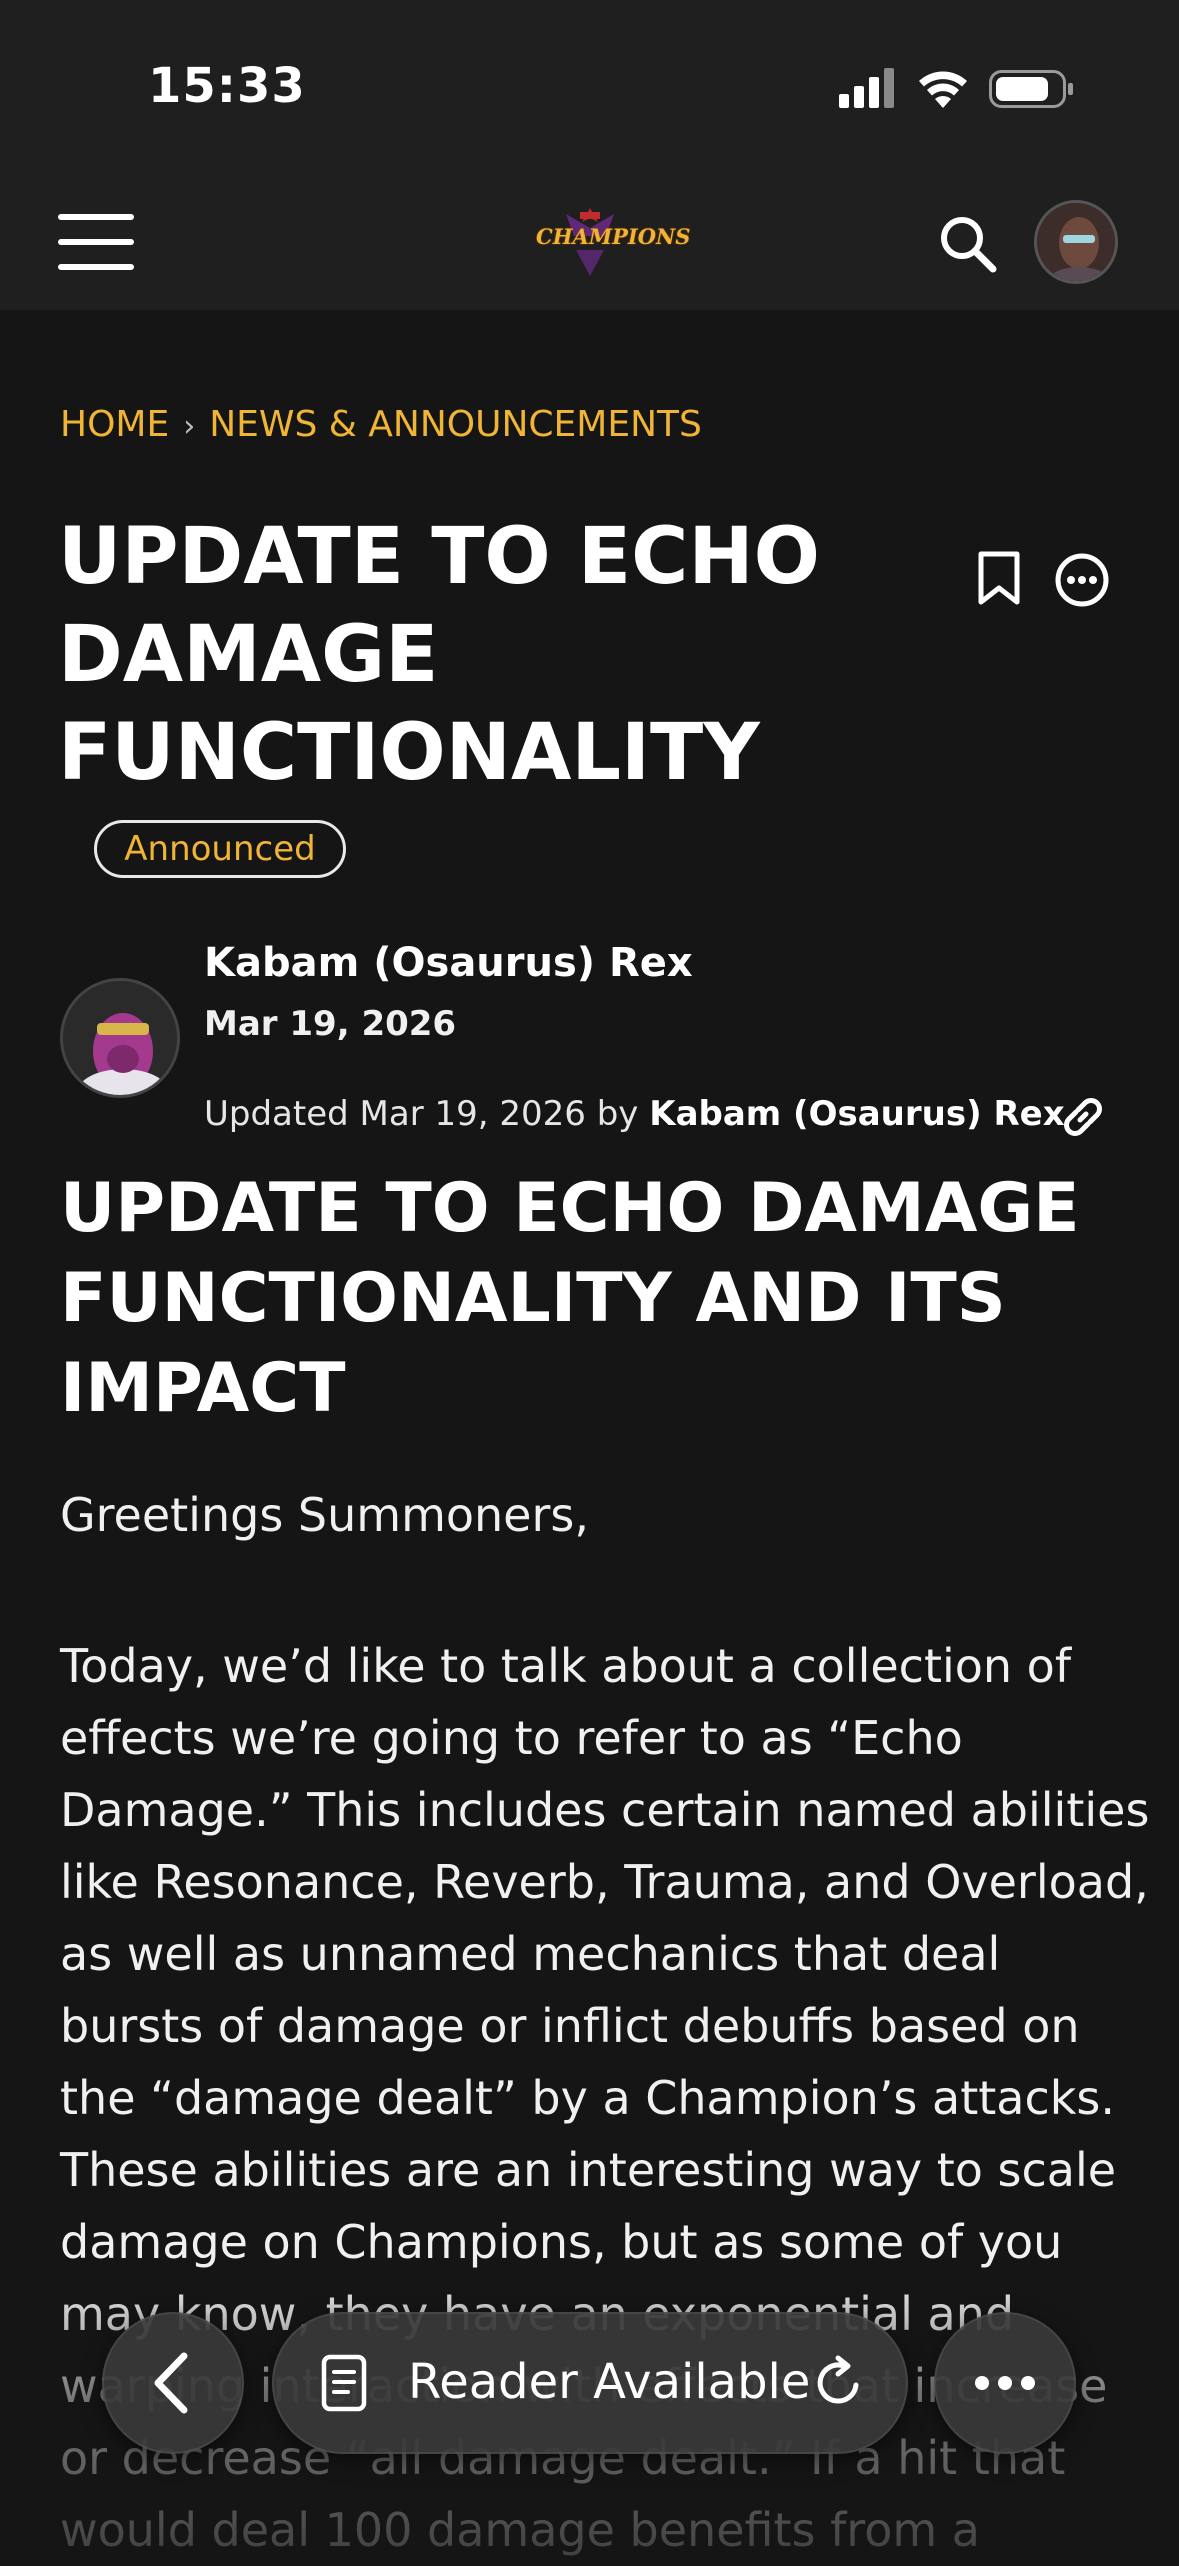  I want to click on author-avatar, so click(120, 1038).